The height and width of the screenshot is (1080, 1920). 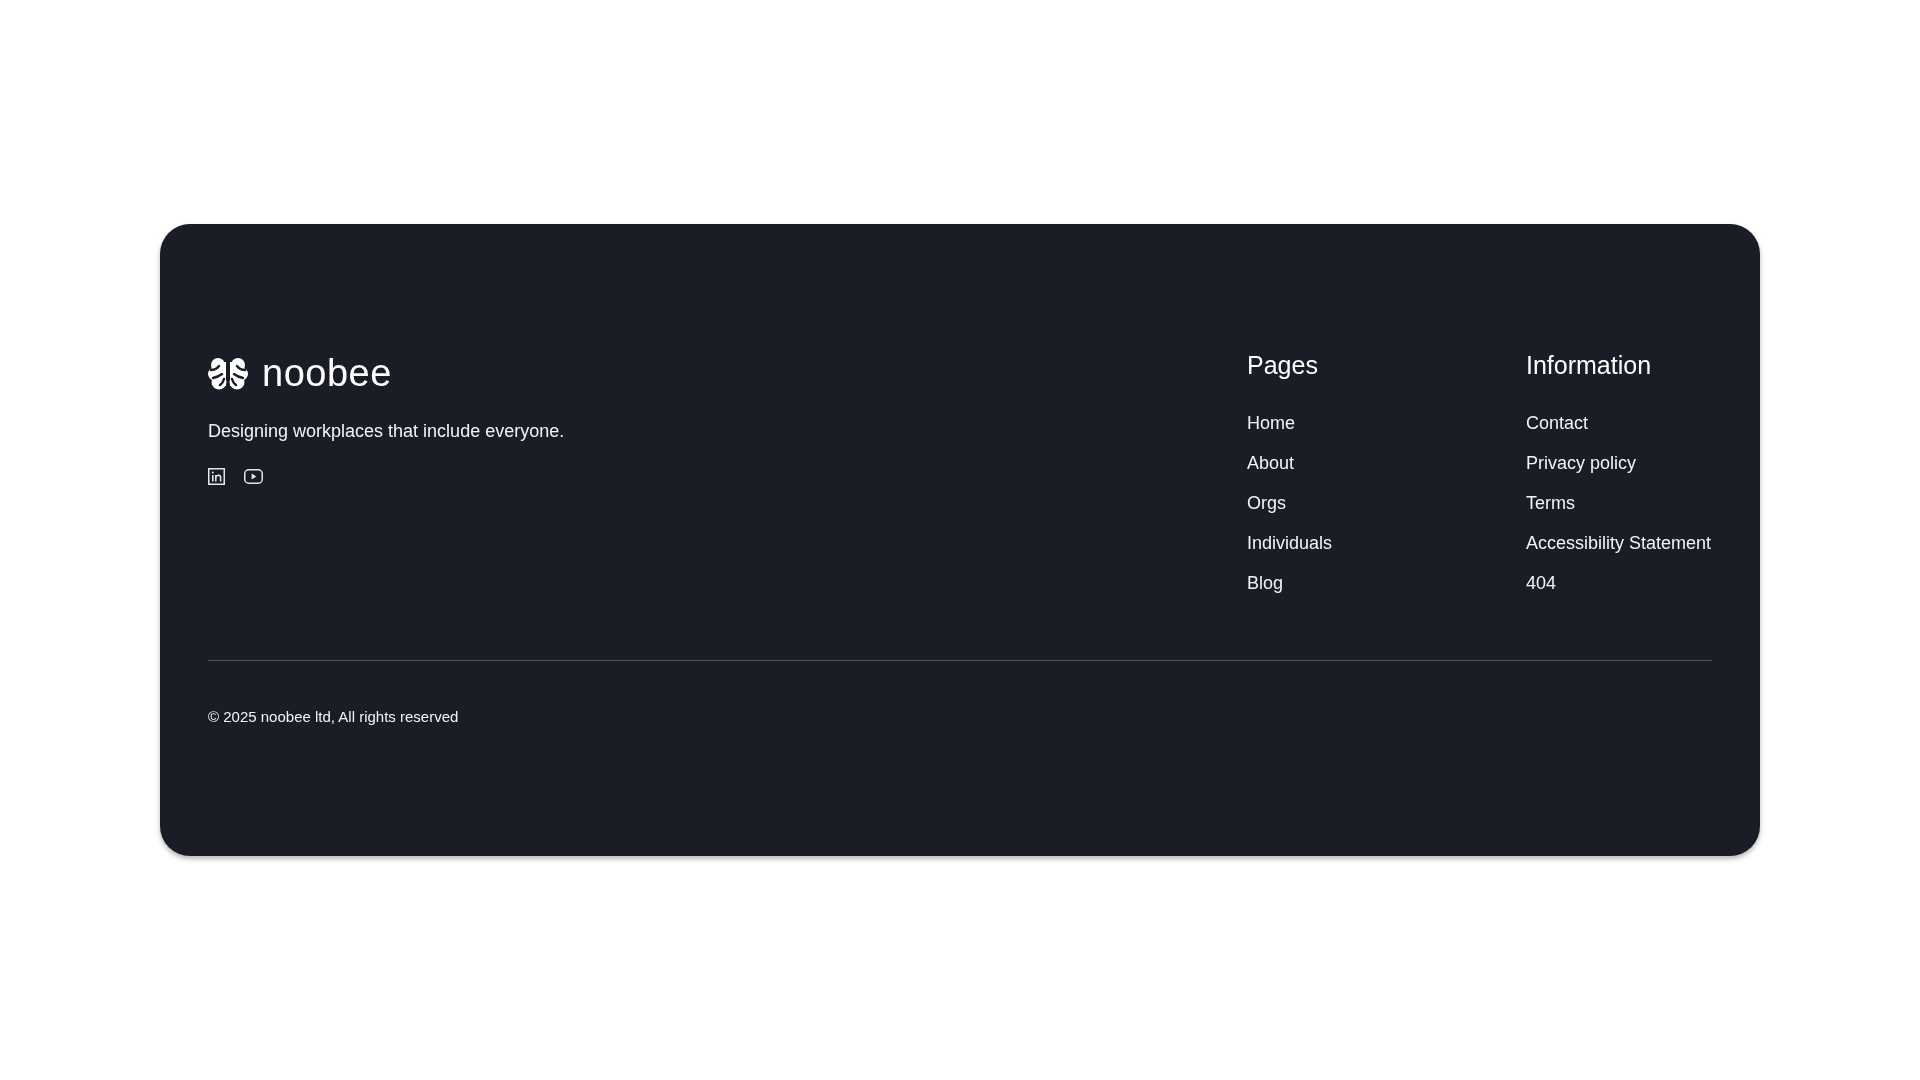 What do you see at coordinates (333, 717) in the screenshot?
I see `copyright-text: © 2025 noobee ltd, All rights reserved` at bounding box center [333, 717].